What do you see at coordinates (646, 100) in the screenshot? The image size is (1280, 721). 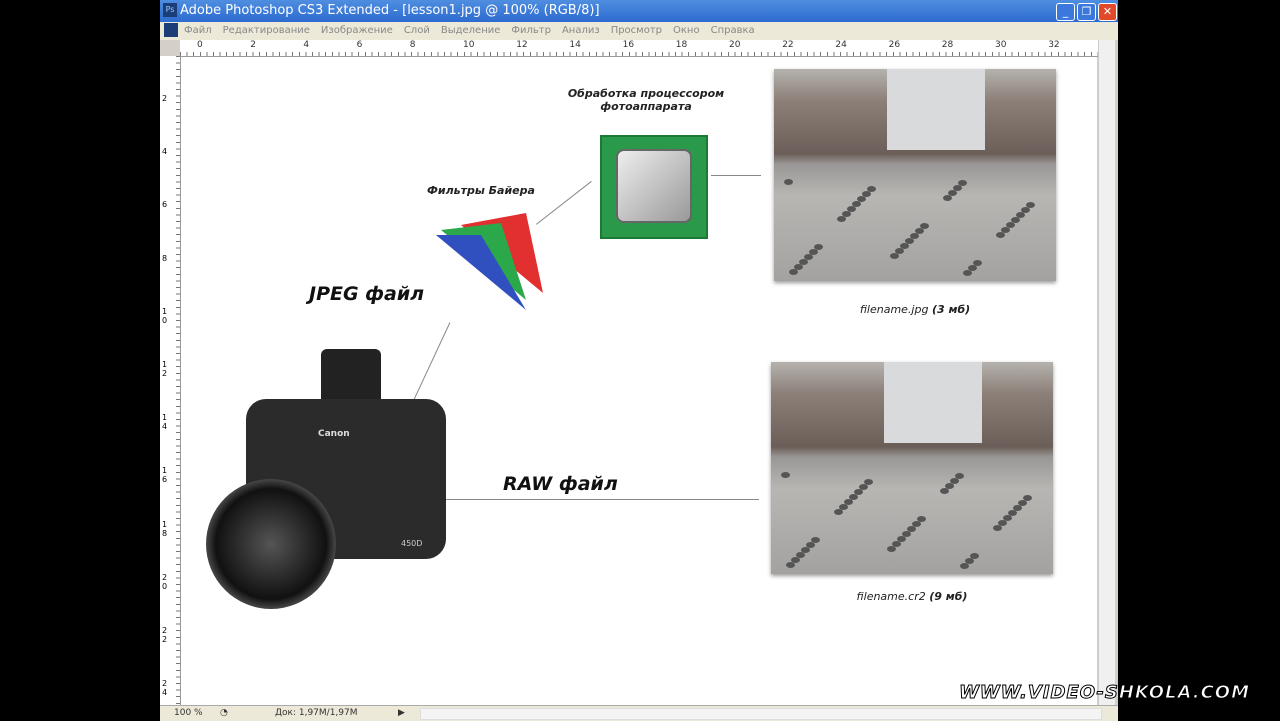 I see `processor-label: Обработка процессором фотоаппарата` at bounding box center [646, 100].